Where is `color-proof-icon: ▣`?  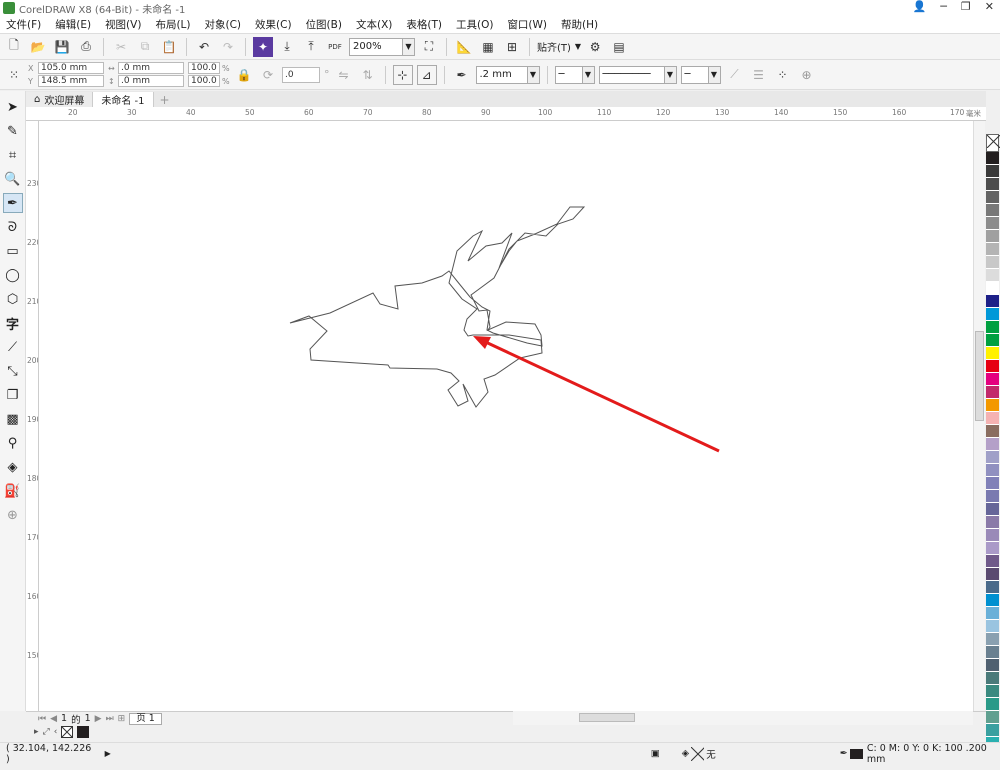 color-proof-icon: ▣ is located at coordinates (655, 753).